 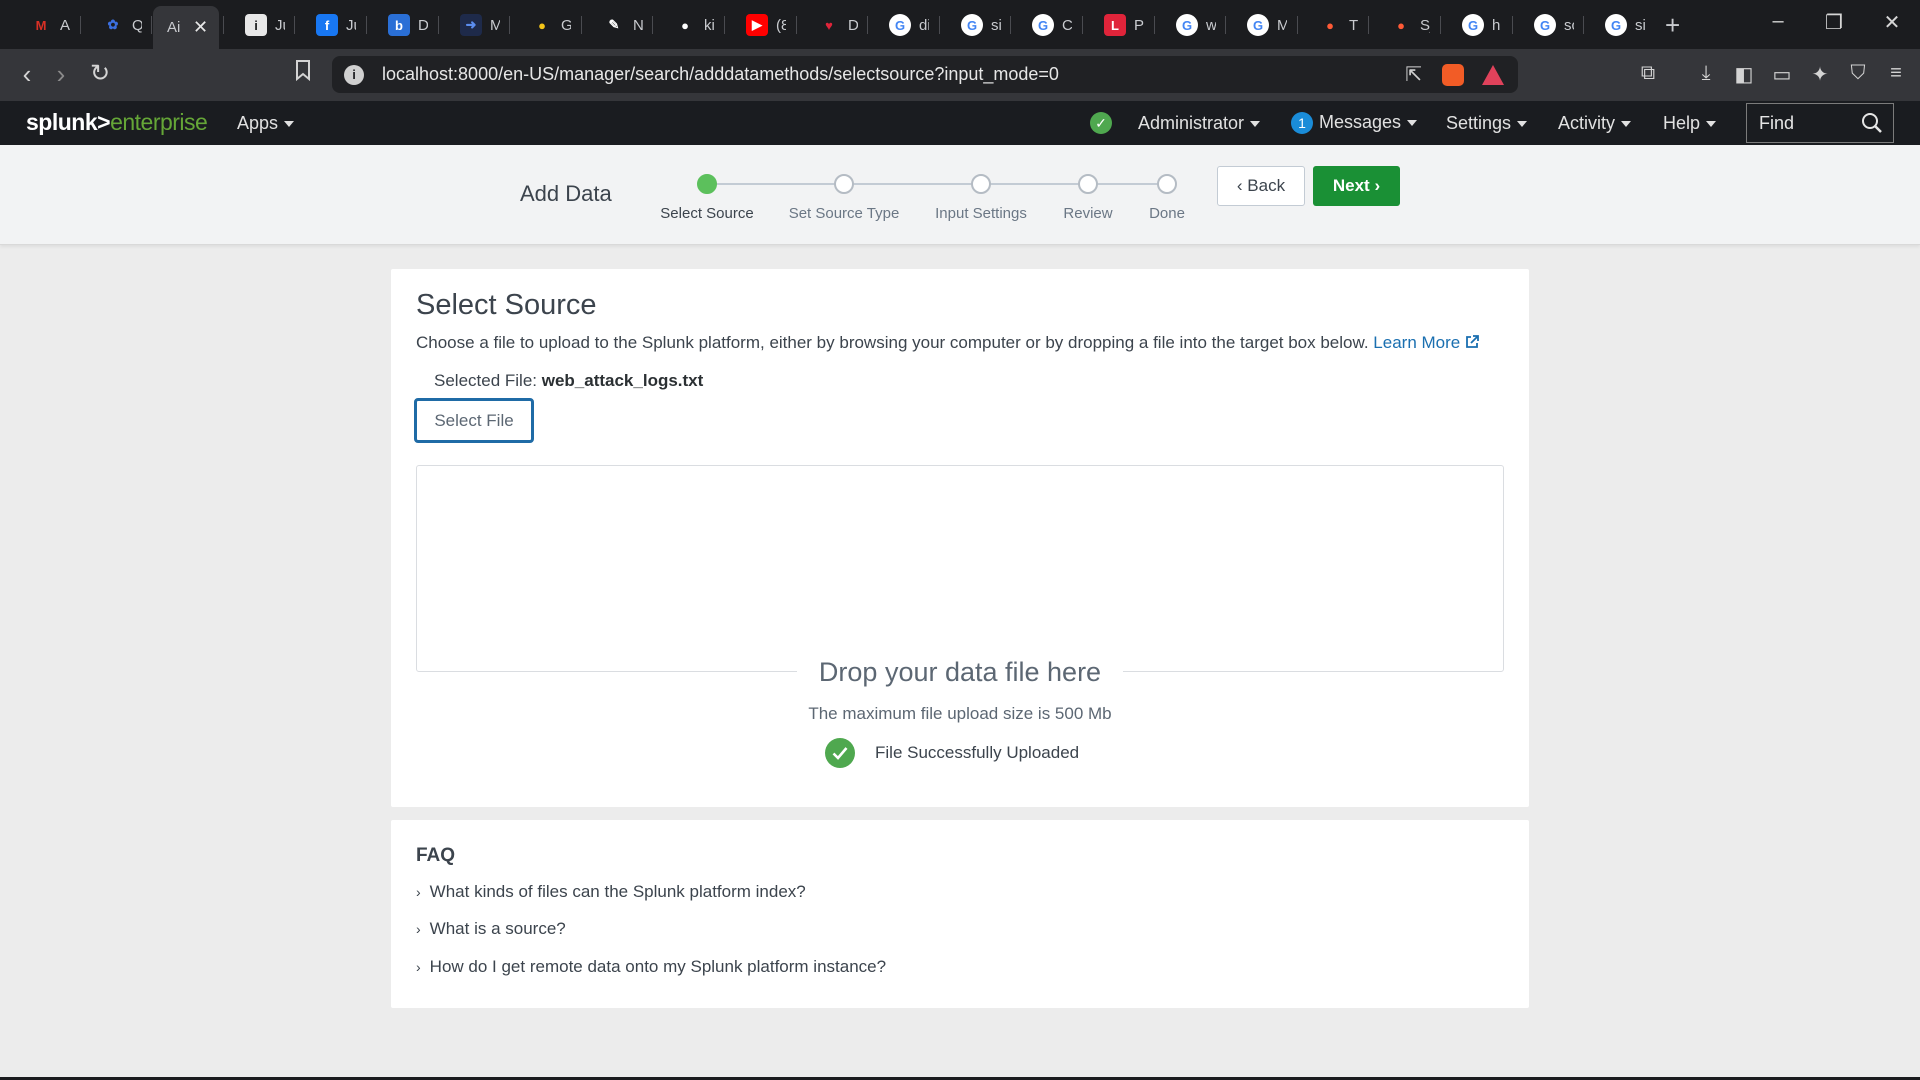 I want to click on browser-tab: GM, so click(x=1257, y=25).